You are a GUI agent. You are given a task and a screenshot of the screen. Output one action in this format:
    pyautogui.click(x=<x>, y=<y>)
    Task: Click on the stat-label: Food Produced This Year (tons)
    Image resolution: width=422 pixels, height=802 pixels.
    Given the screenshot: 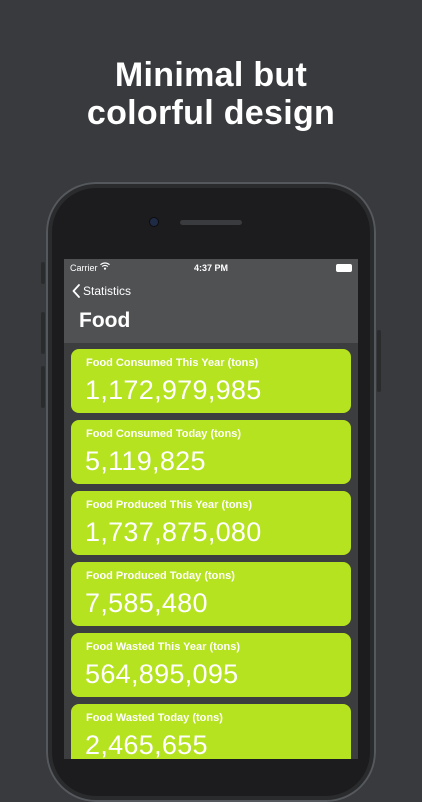 What is the action you would take?
    pyautogui.click(x=169, y=505)
    